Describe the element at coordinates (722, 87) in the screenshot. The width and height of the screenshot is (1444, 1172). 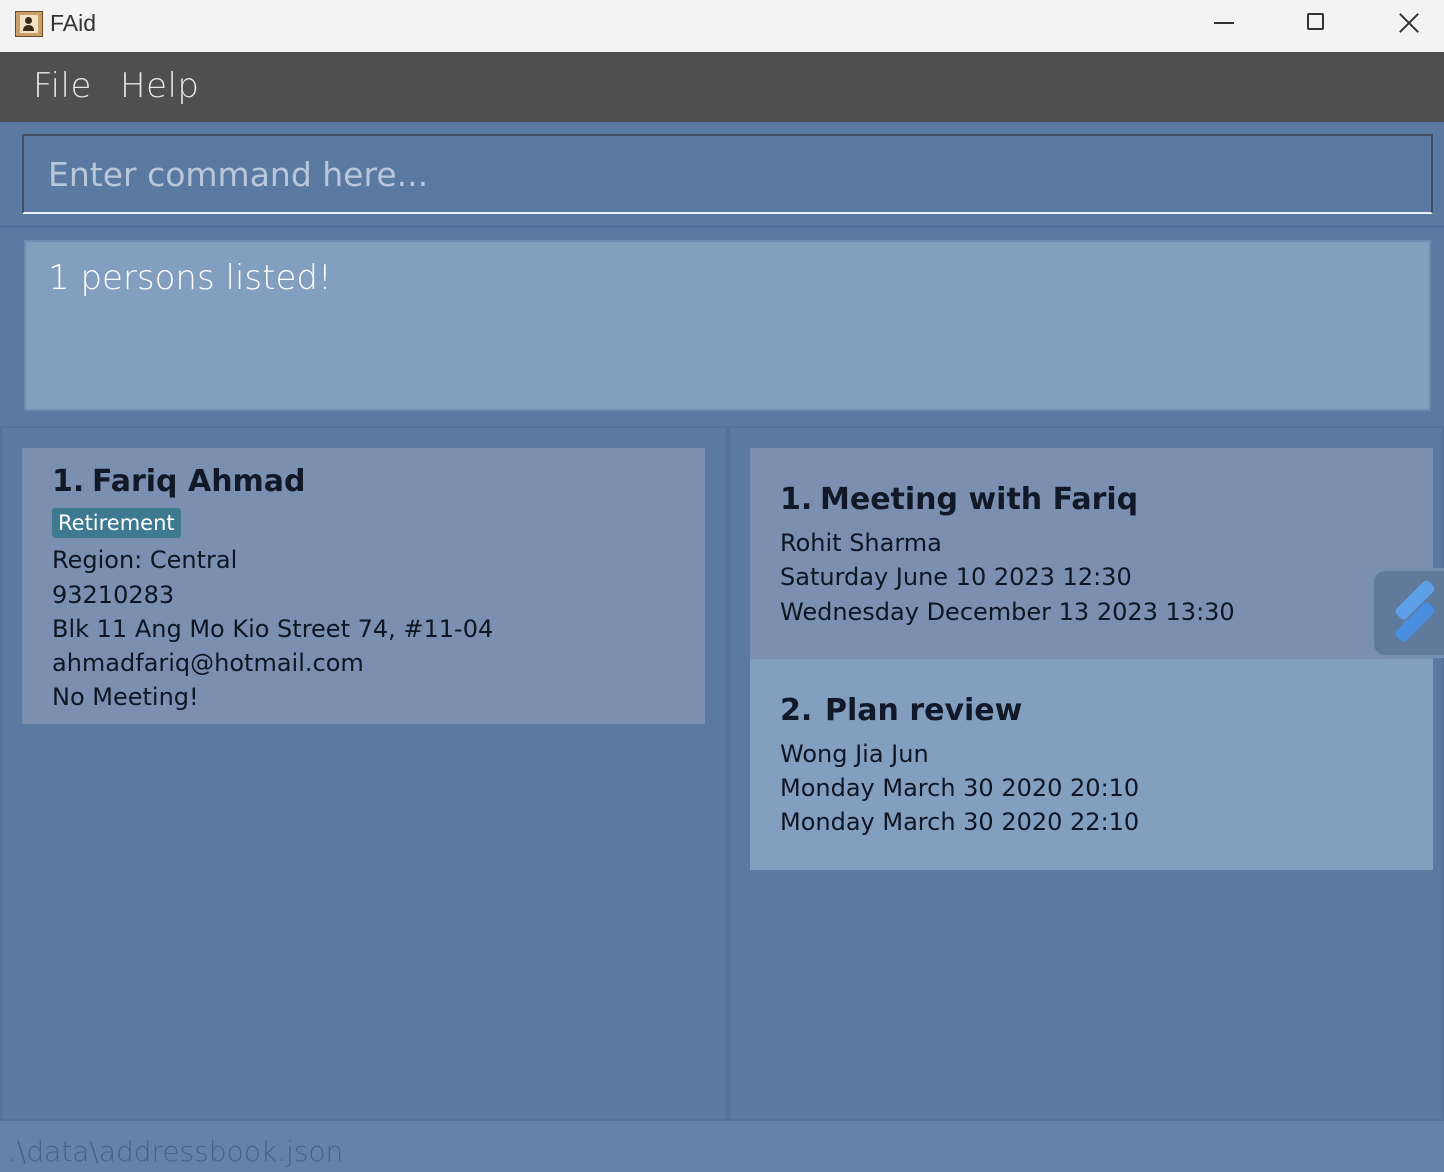
I see `menu-bar: File Help` at that location.